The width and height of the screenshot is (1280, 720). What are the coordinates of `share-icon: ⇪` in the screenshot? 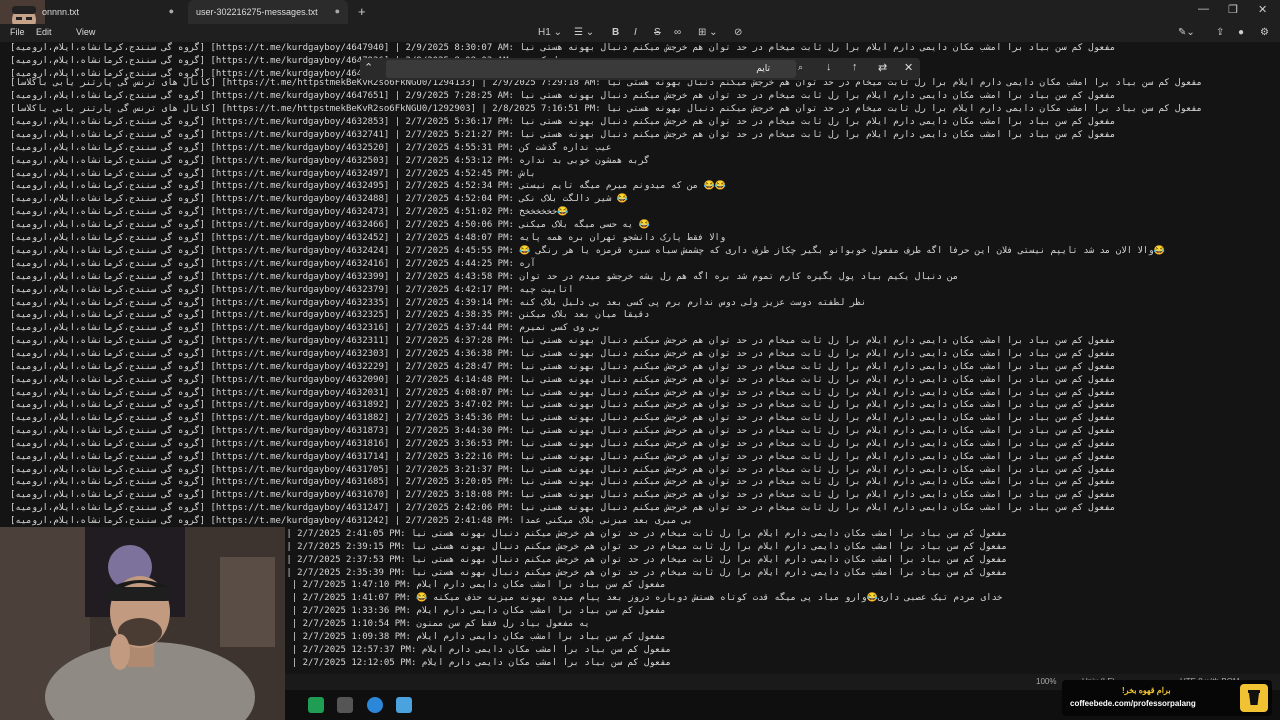 It's located at (1220, 32).